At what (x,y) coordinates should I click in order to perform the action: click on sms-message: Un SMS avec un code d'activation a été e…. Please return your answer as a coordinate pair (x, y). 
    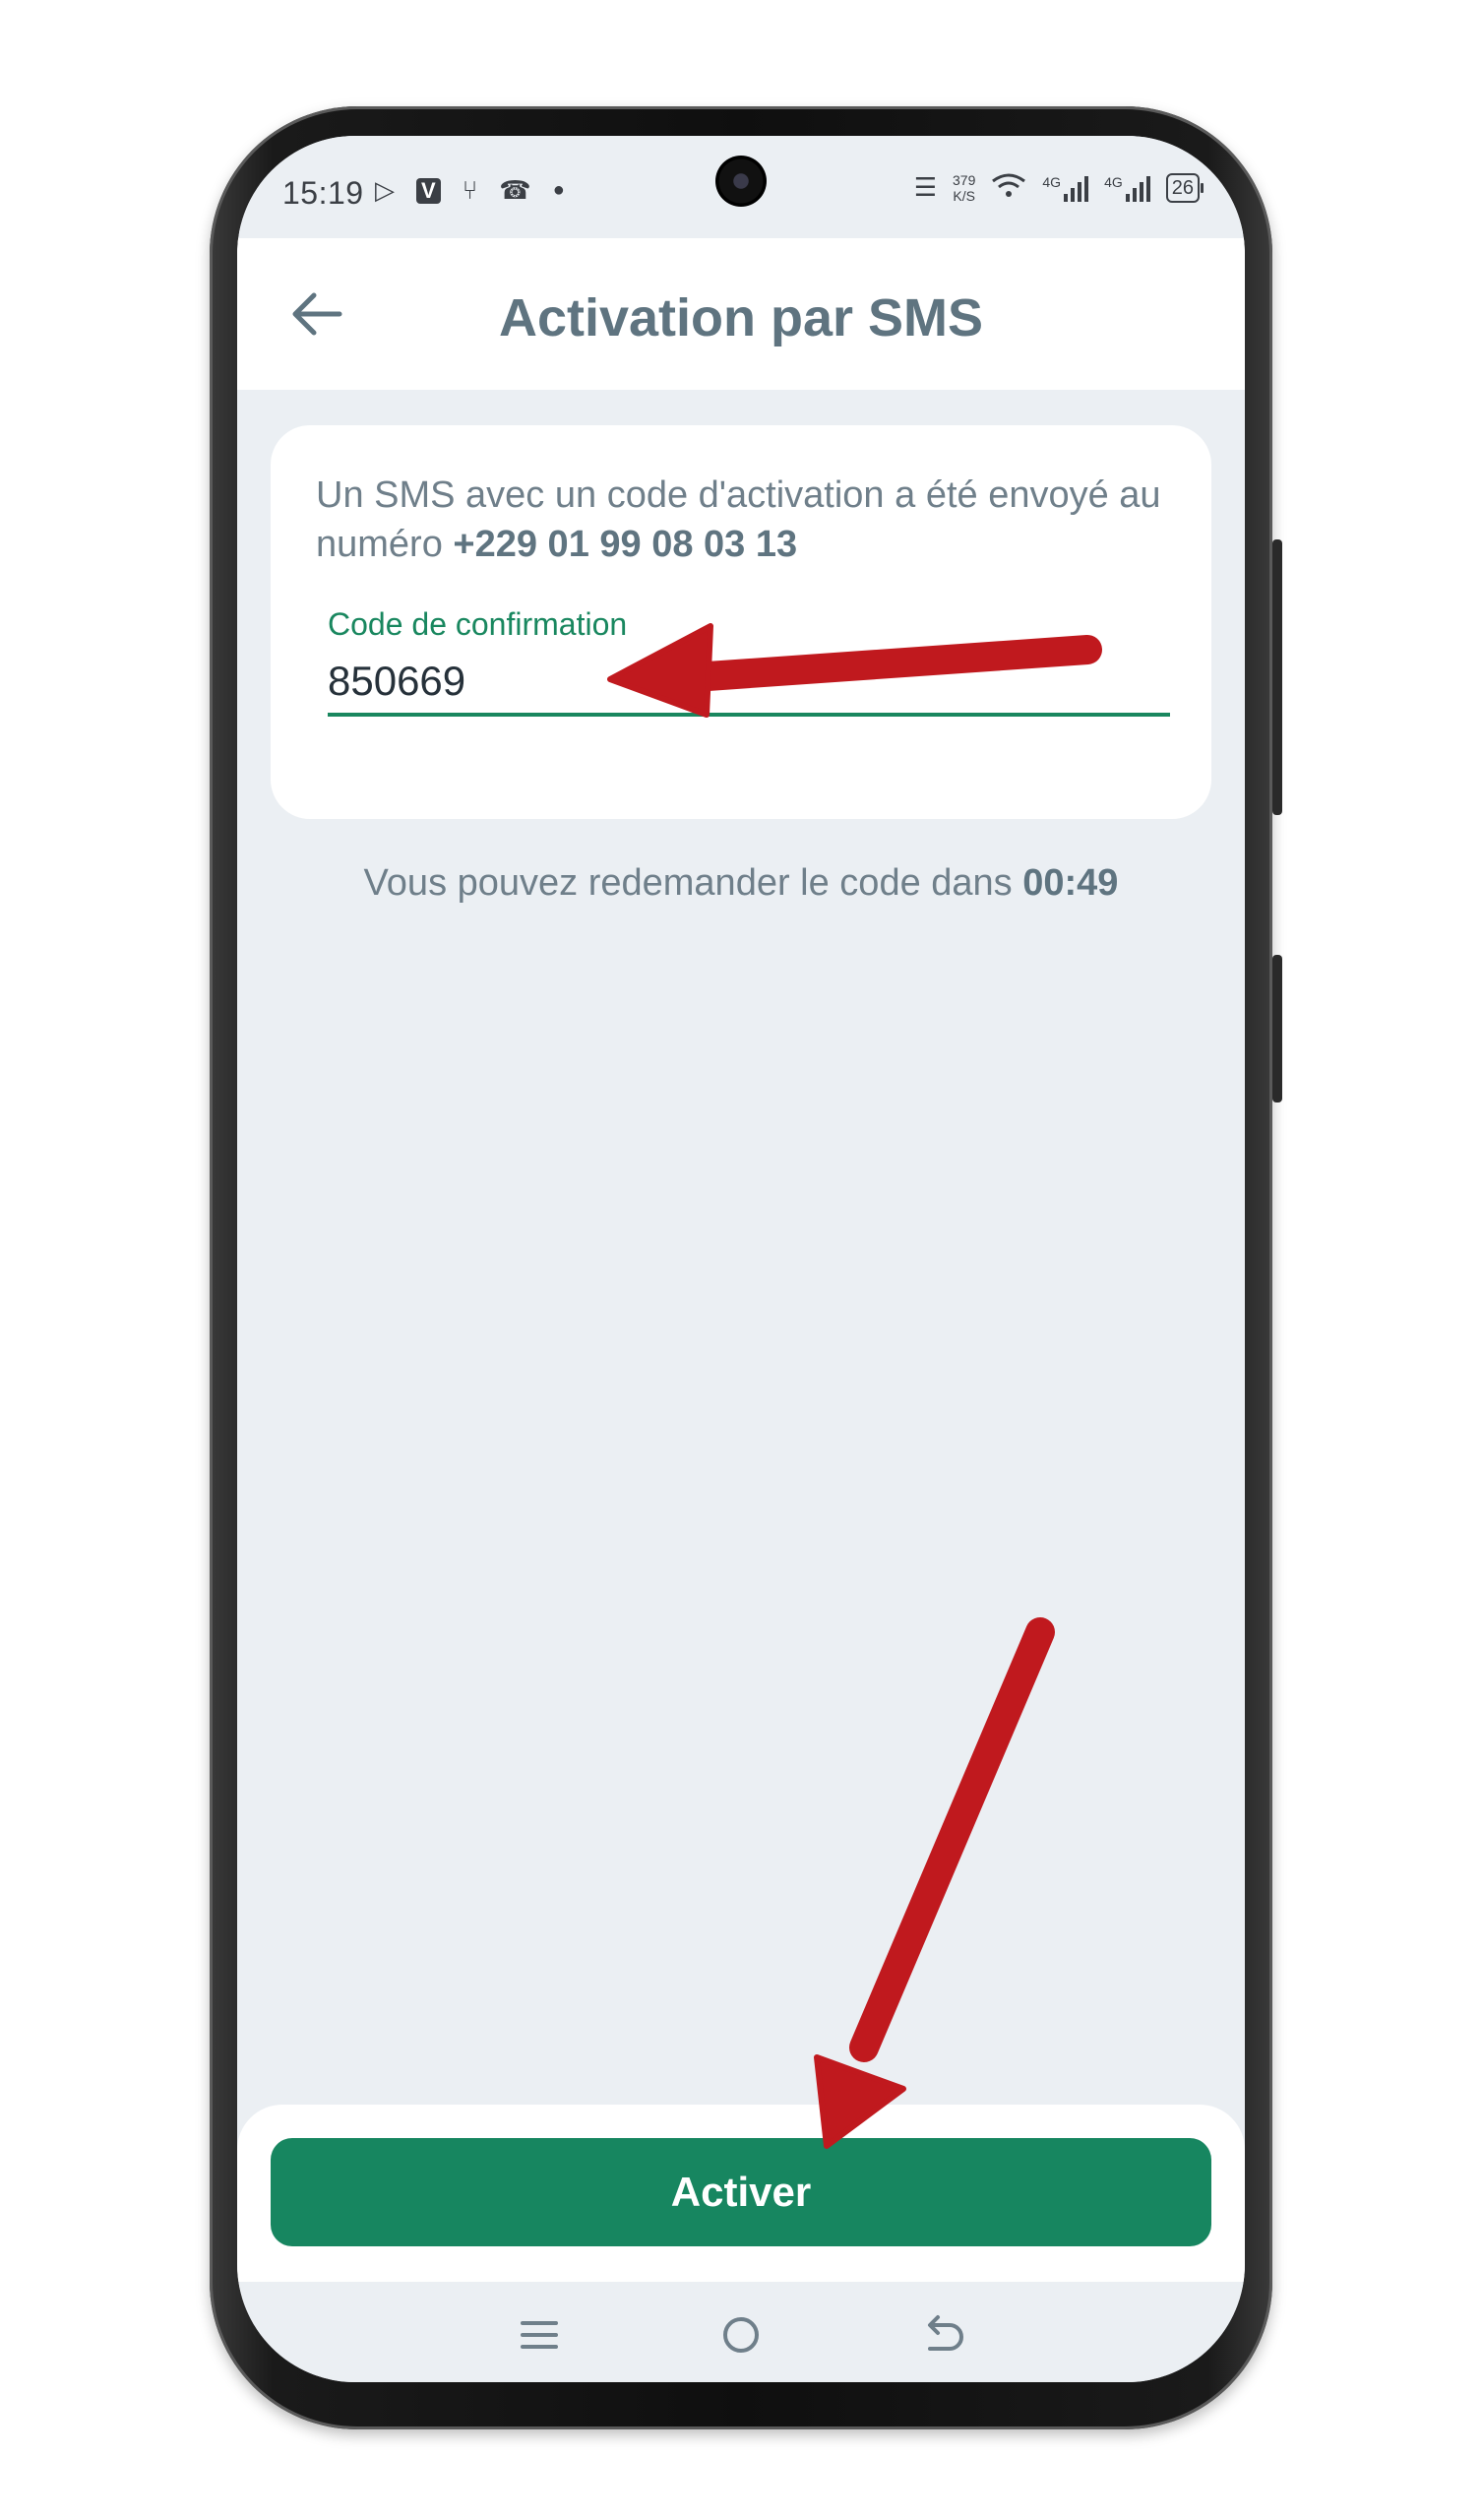
    Looking at the image, I should click on (739, 520).